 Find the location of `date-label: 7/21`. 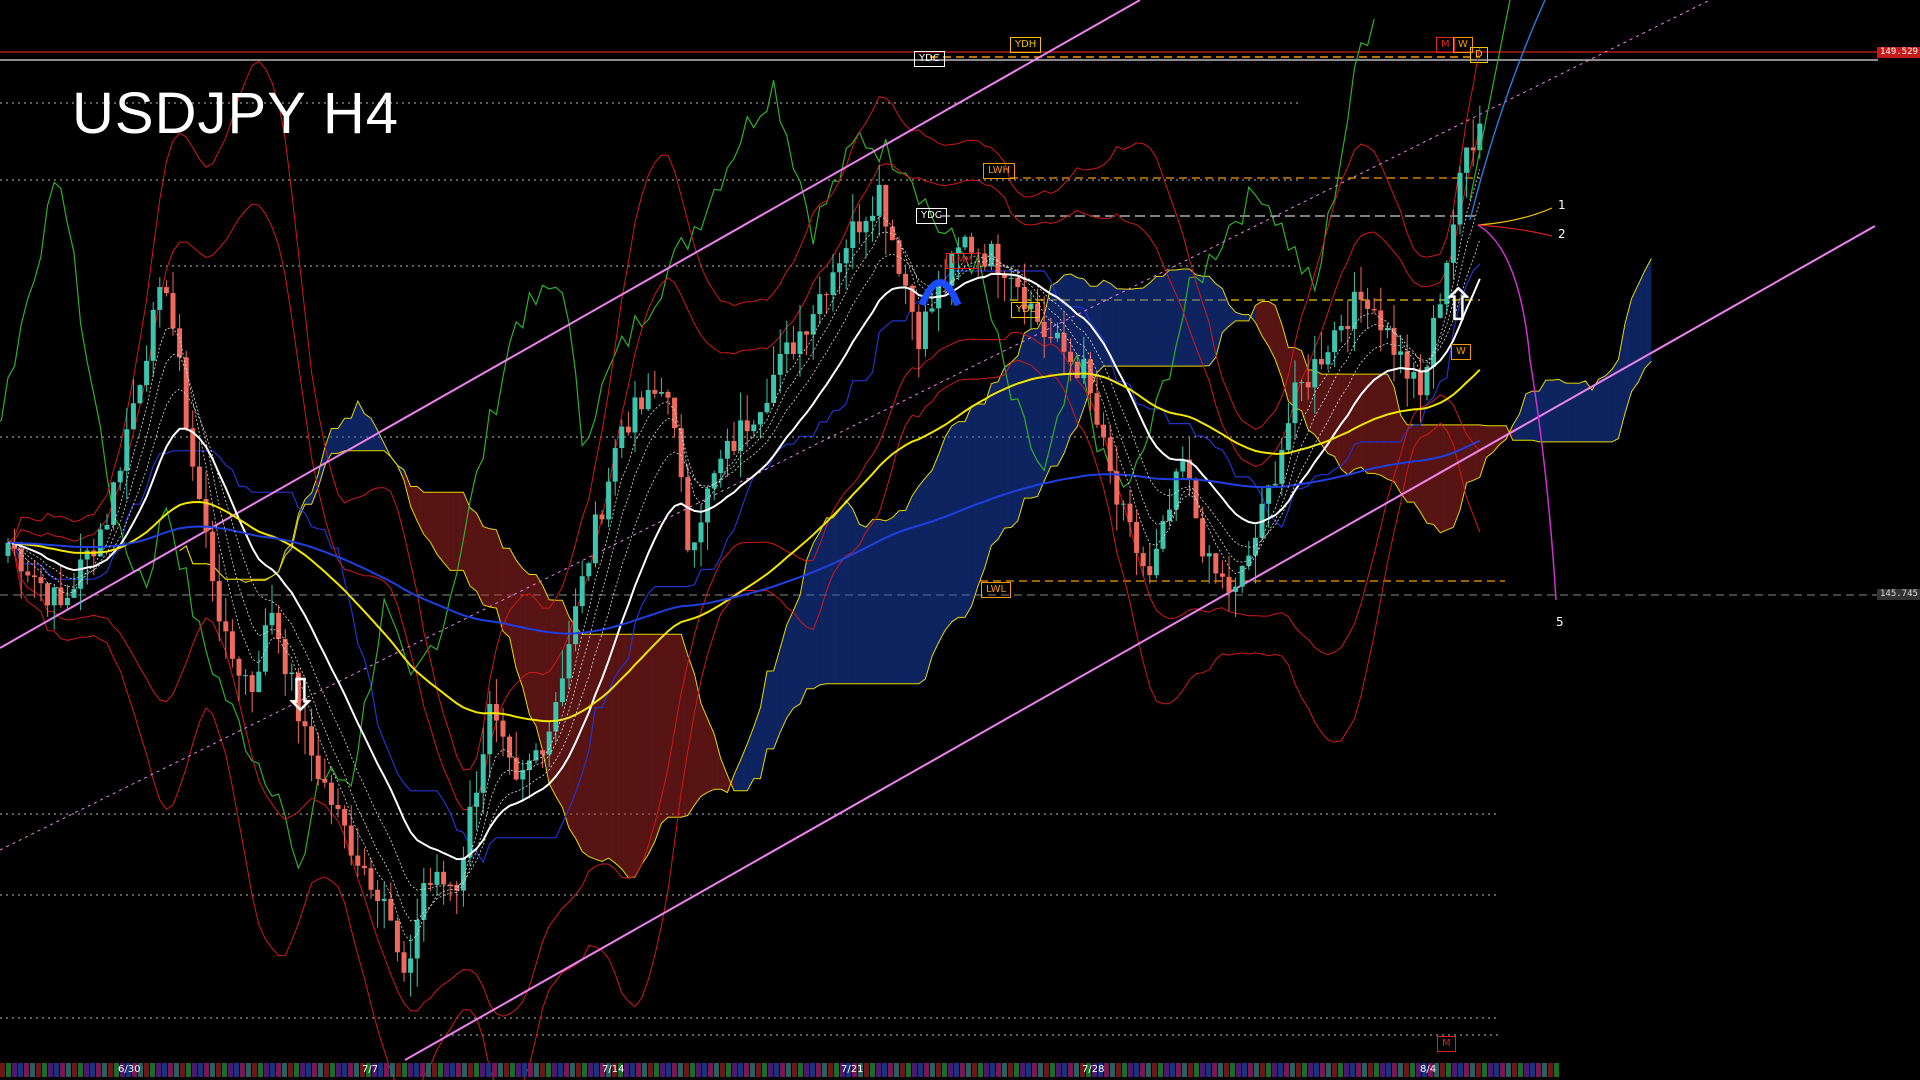

date-label: 7/21 is located at coordinates (852, 1069).